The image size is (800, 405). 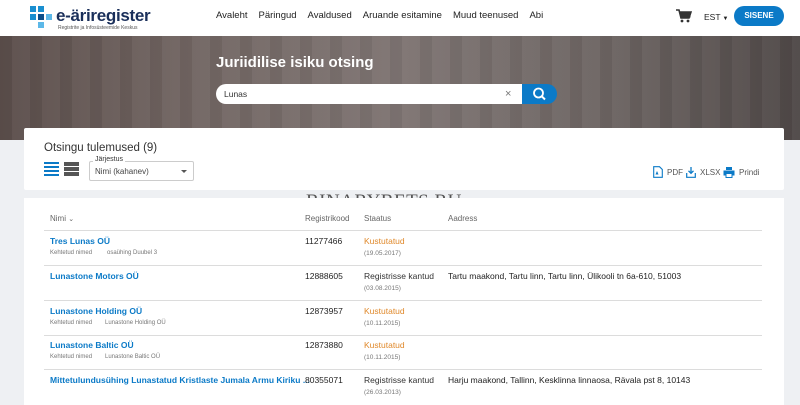 I want to click on logo-title: e-äriregister, so click(x=103, y=15).